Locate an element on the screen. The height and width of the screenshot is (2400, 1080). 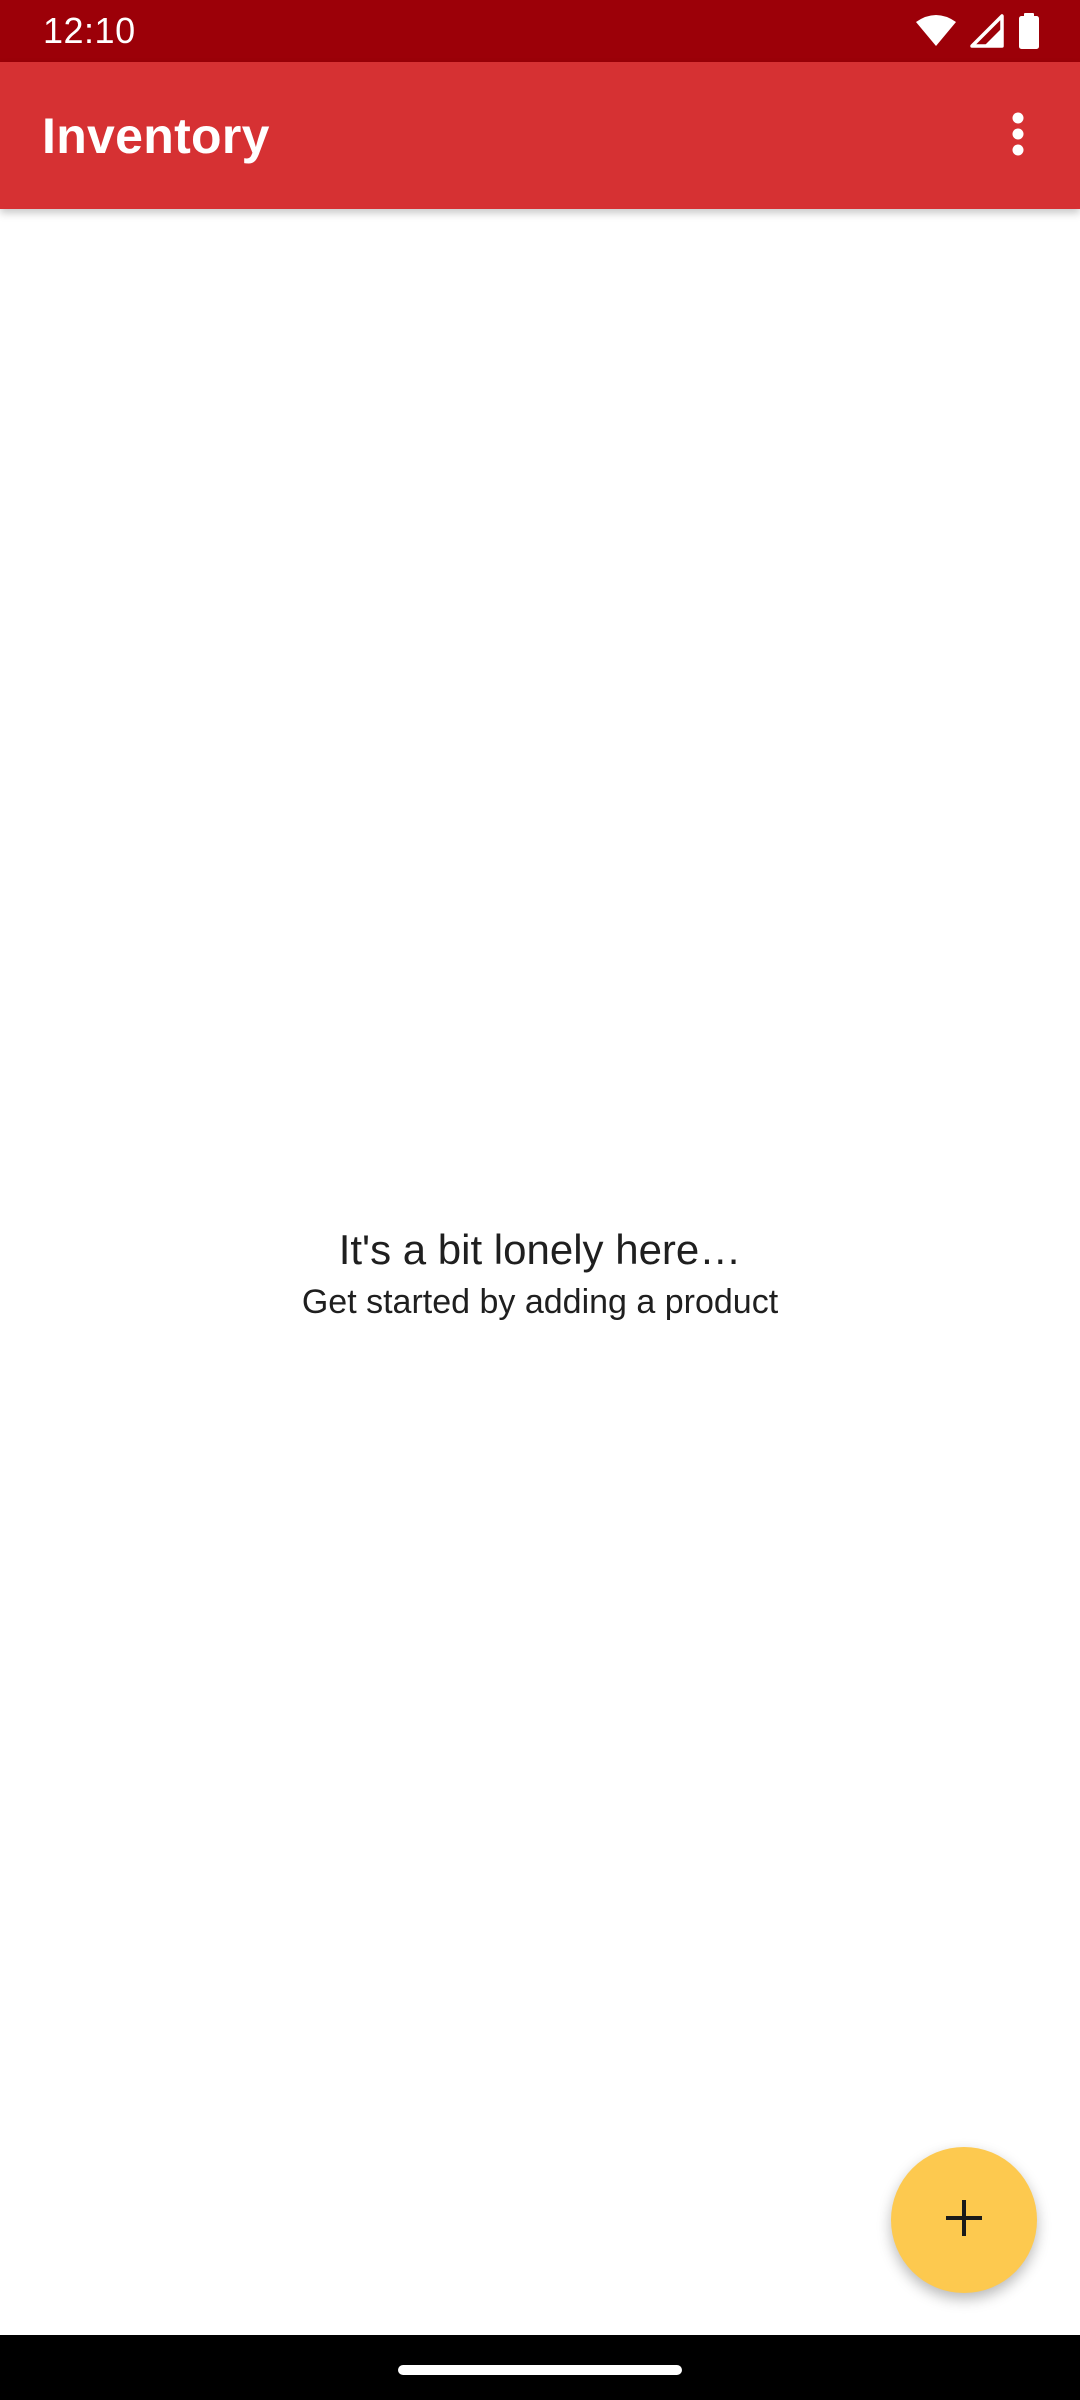
empty-state-subtitle: Get started by adding a product is located at coordinates (540, 1302).